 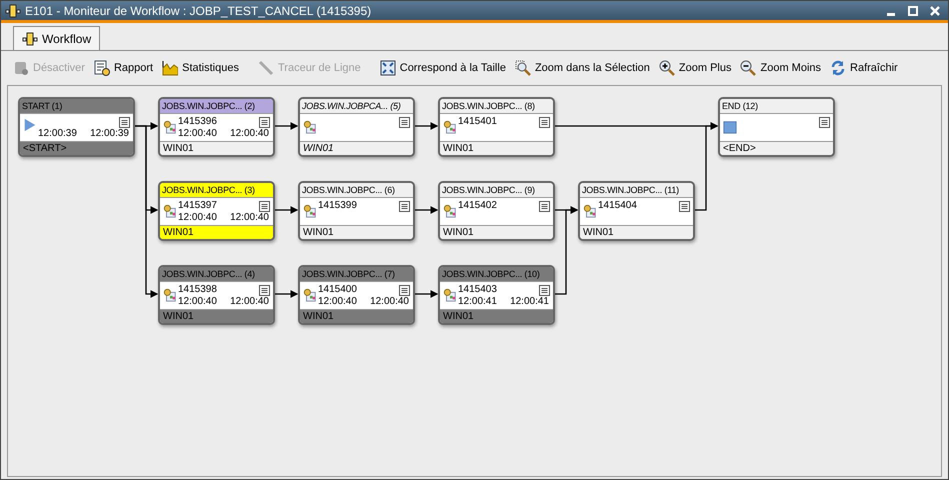 I want to click on end-time: 12:00:41, so click(x=529, y=302).